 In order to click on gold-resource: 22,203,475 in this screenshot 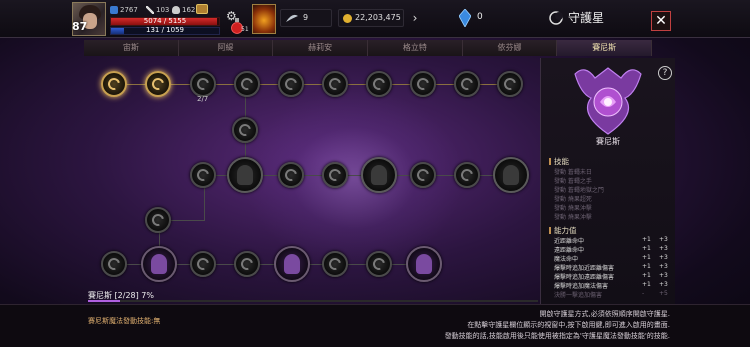, I will do `click(371, 18)`.